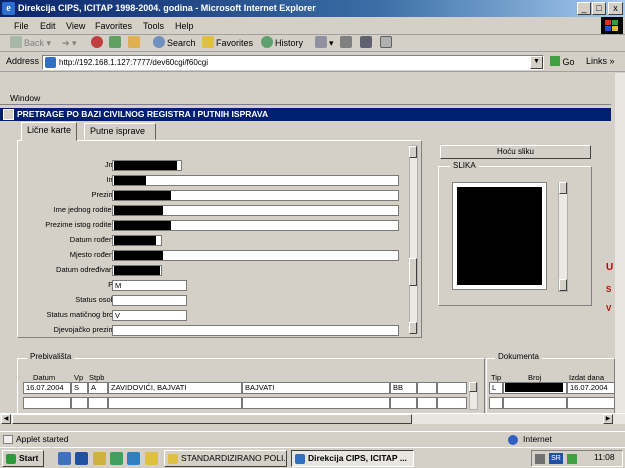 The image size is (625, 468). Describe the element at coordinates (347, 43) in the screenshot. I see `print-button` at that location.